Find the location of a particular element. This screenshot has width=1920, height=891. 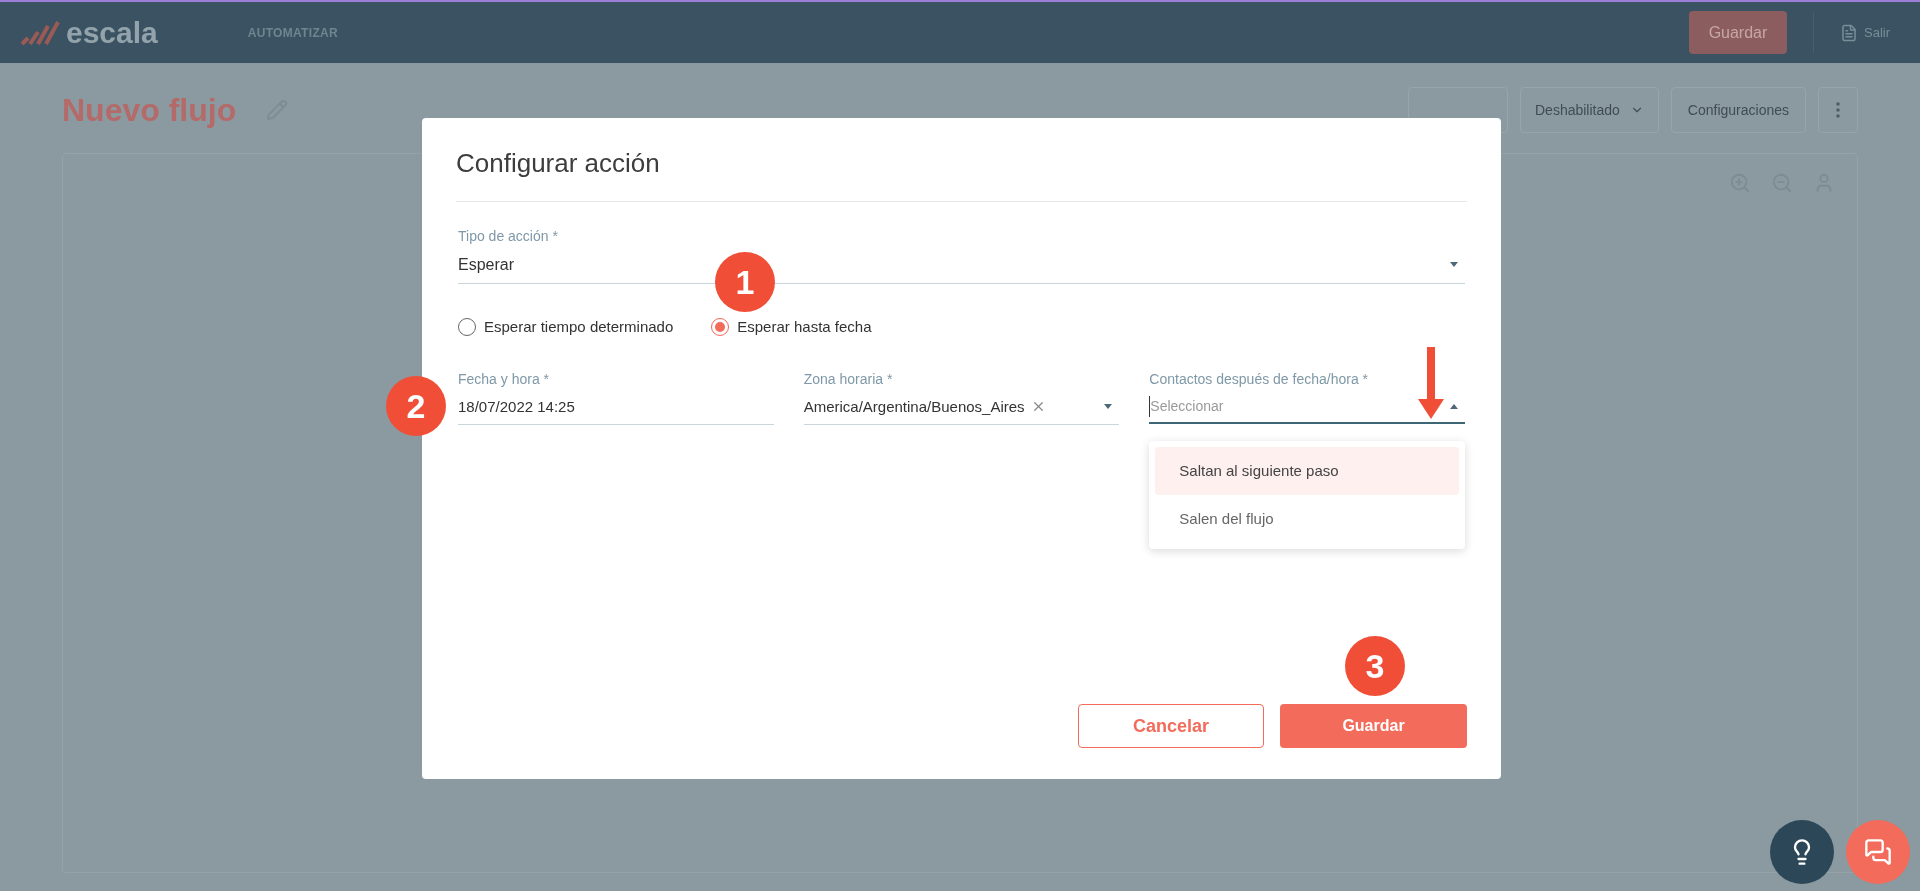

settings-button: Configuraciones is located at coordinates (1738, 110).